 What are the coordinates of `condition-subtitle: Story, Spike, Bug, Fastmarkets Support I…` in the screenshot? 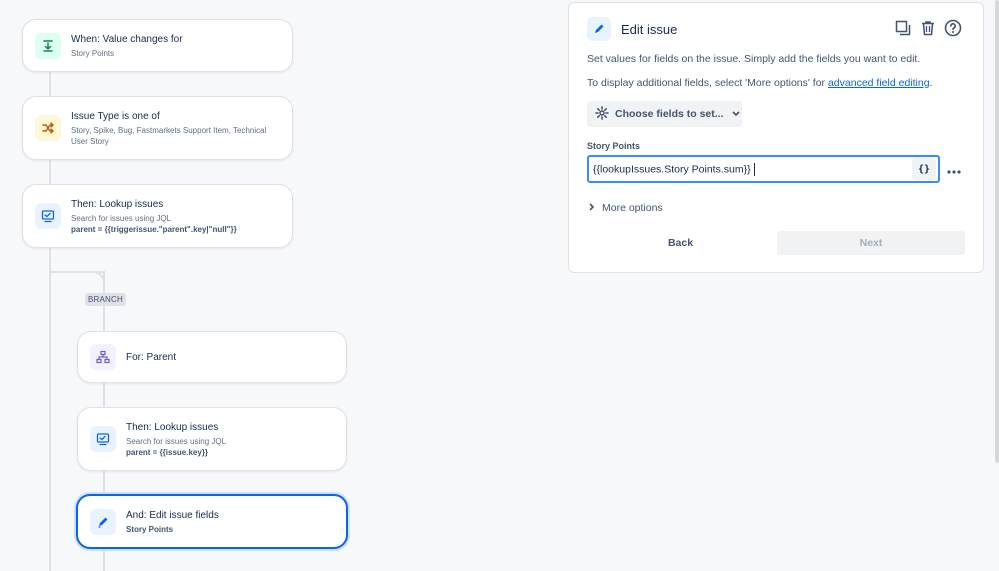 It's located at (169, 135).